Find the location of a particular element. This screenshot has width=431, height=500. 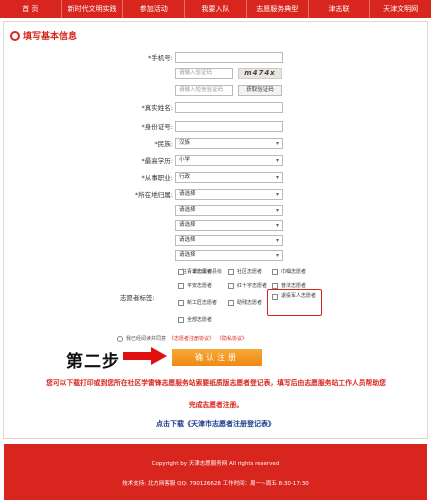

occupation-row: *从事职业: 行政 is located at coordinates (215, 178).